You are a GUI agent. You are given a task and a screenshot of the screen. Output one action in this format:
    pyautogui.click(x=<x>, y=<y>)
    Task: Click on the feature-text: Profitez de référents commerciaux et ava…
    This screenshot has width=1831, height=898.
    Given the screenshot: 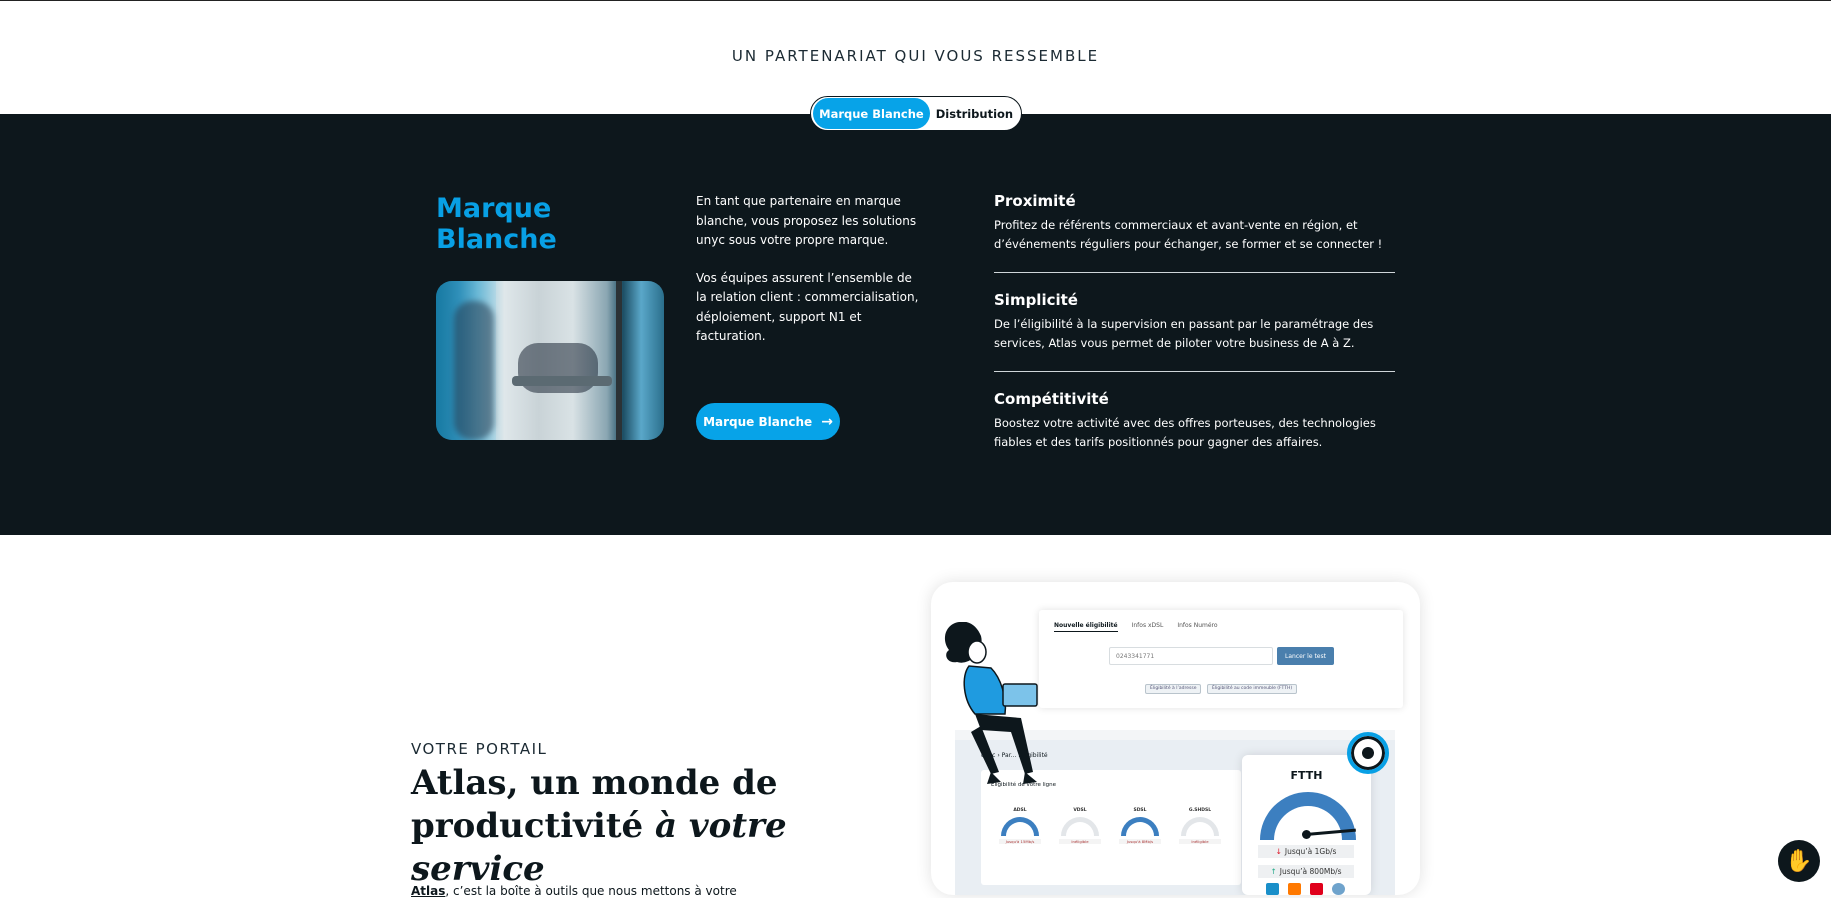 What is the action you would take?
    pyautogui.click(x=1188, y=234)
    